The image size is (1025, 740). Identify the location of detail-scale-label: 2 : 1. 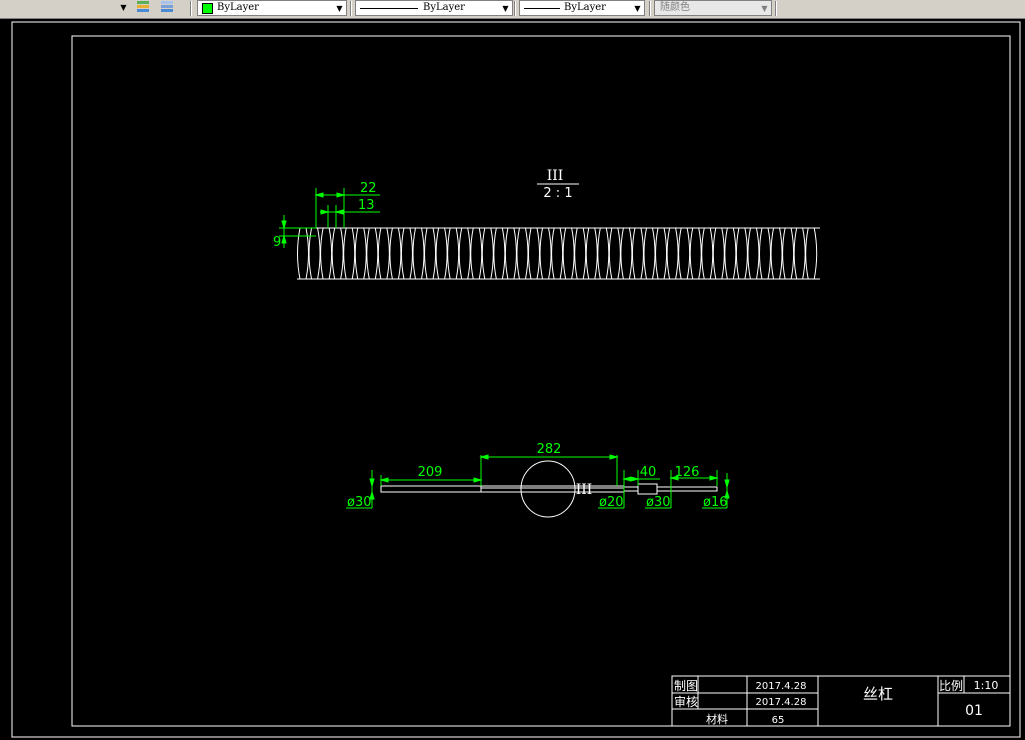
(557, 193).